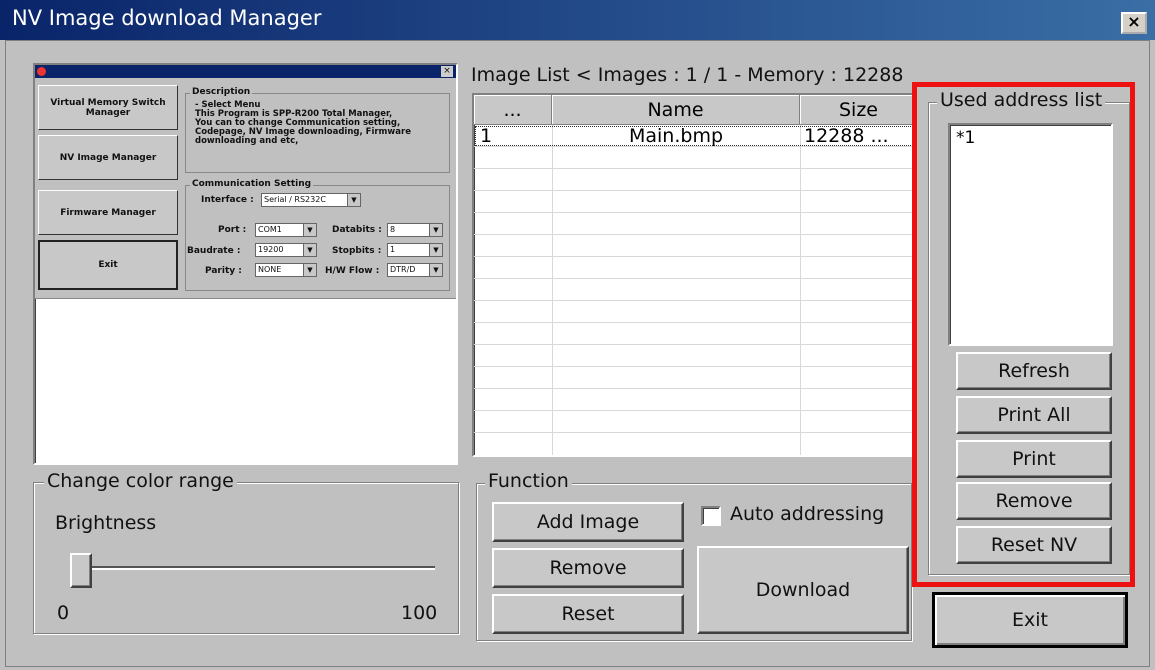  Describe the element at coordinates (419, 613) in the screenshot. I see `brightness-max-label: 100` at that location.